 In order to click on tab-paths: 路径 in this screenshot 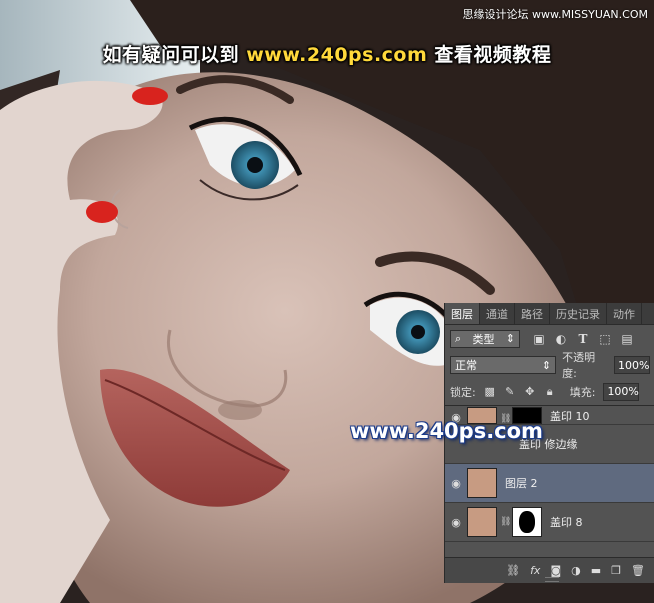, I will do `click(532, 313)`.